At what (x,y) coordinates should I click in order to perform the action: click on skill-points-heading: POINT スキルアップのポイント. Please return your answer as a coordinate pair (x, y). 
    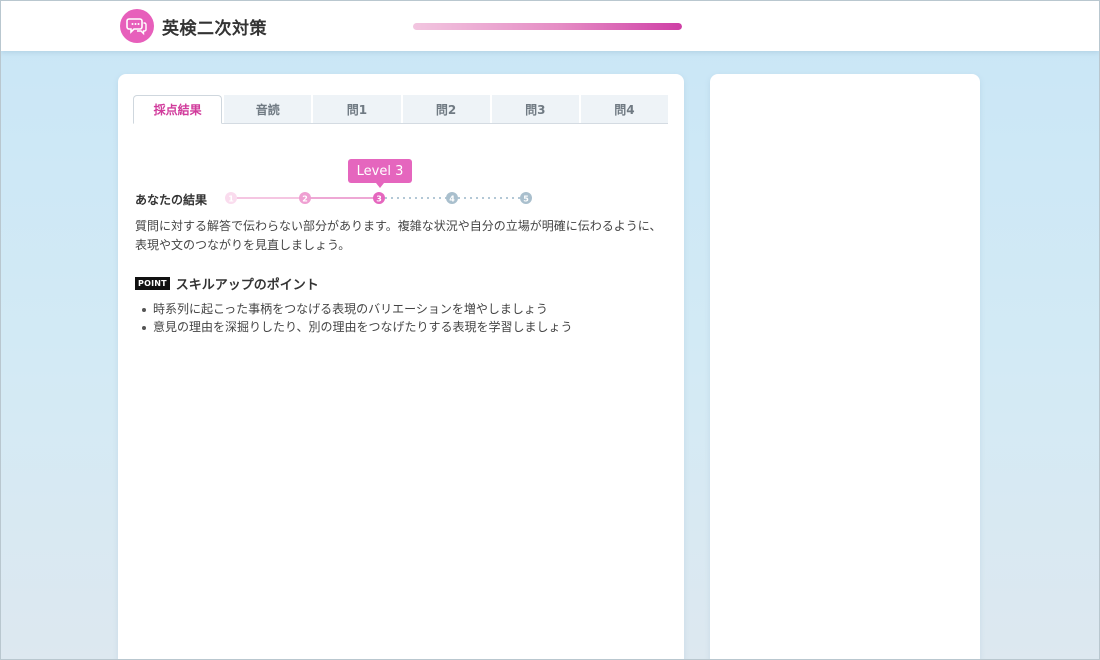
    Looking at the image, I should click on (227, 283).